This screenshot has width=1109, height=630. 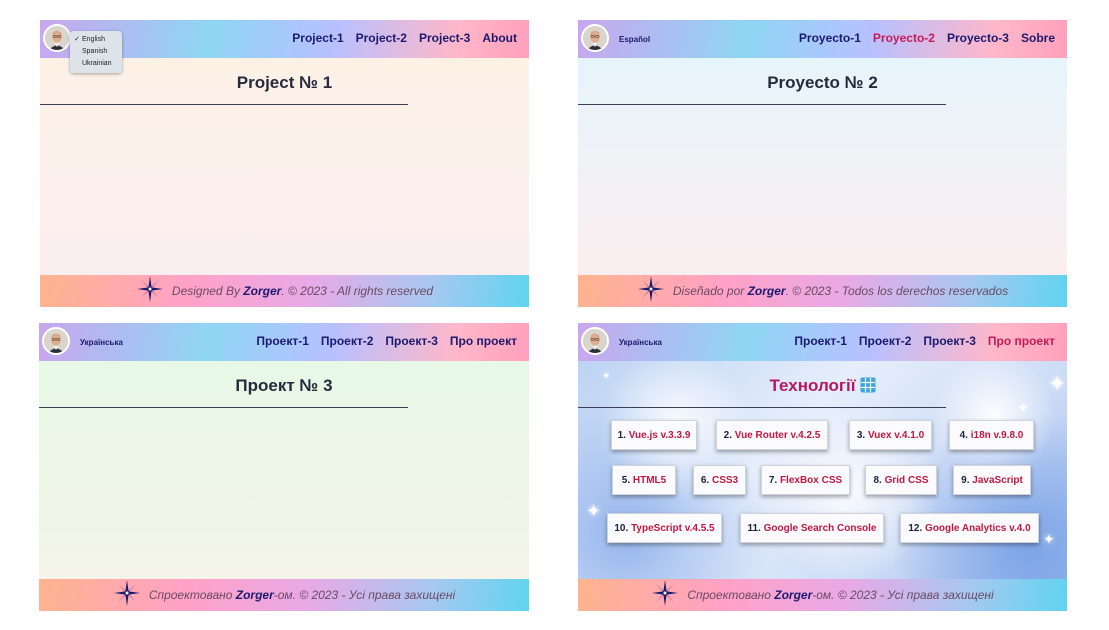 I want to click on tech-number: 8., so click(x=877, y=480).